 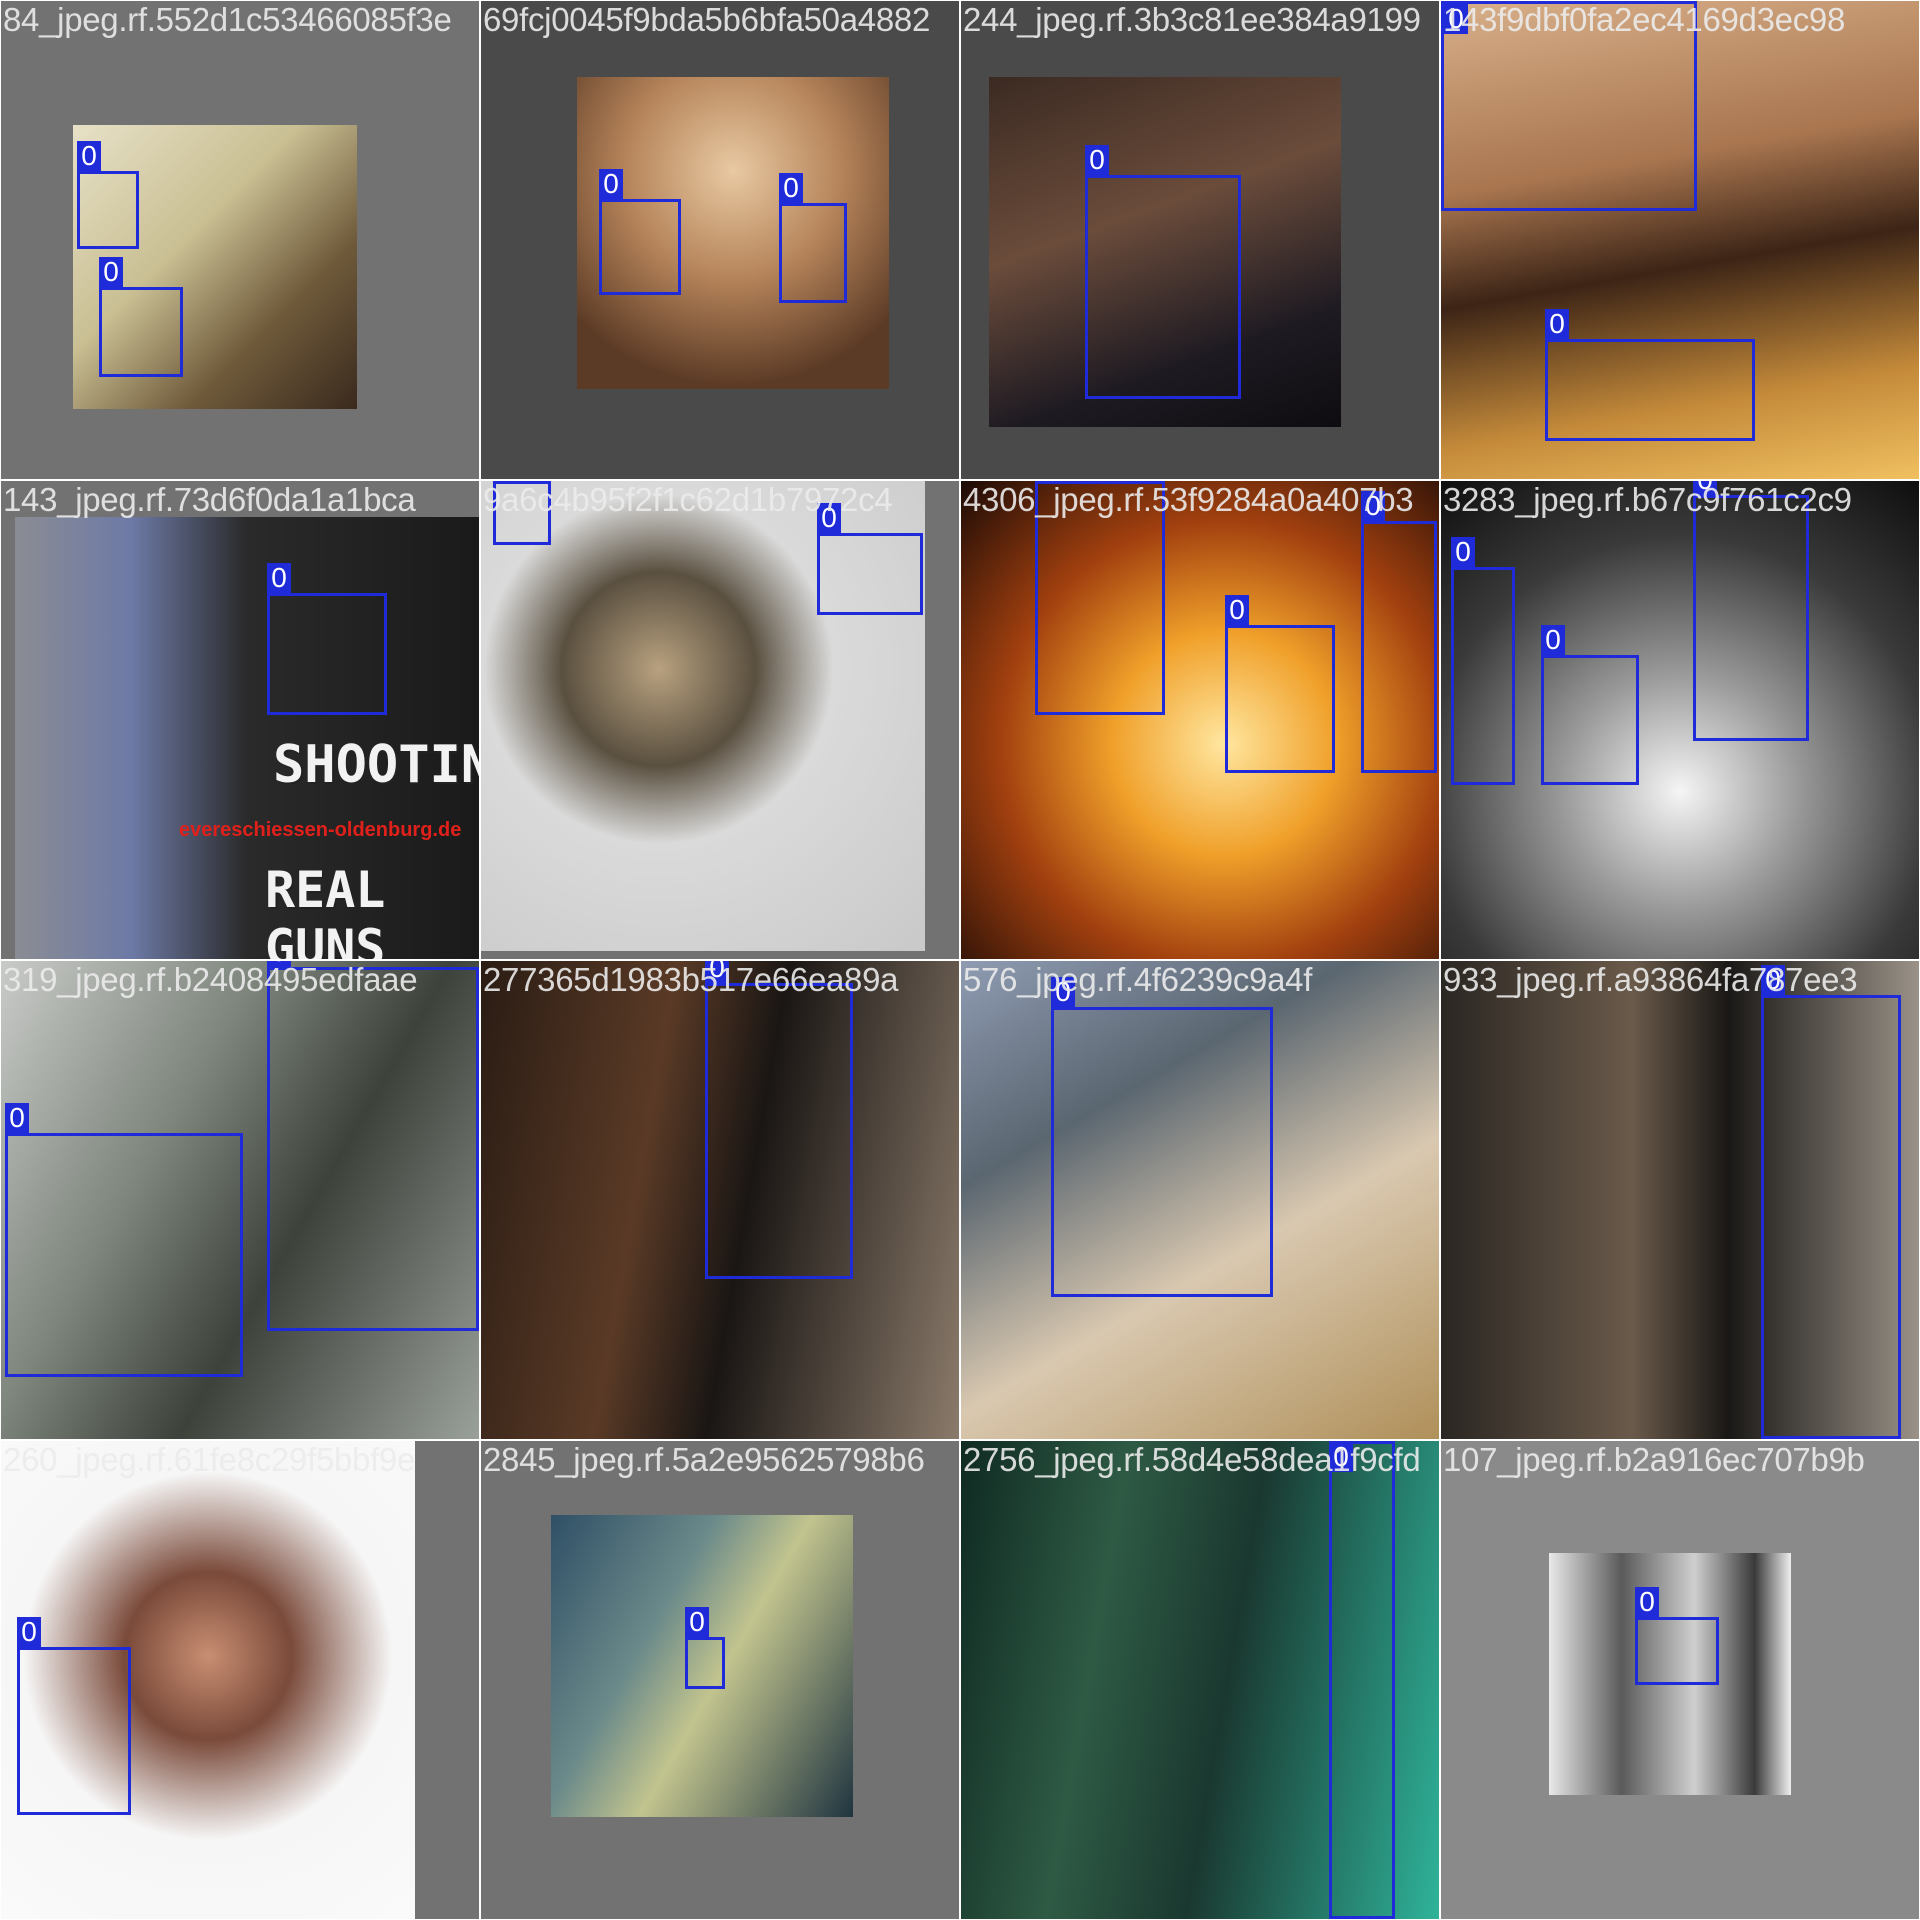 I want to click on tile-filename: 9a6c4b95f2f1c62d1b7972c4, so click(x=688, y=499).